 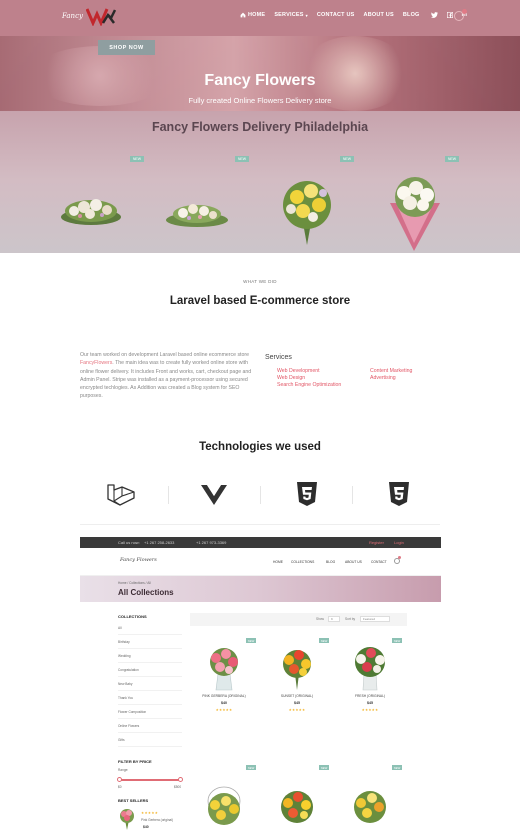 I want to click on technologies-title: Technologies we used, so click(x=260, y=447).